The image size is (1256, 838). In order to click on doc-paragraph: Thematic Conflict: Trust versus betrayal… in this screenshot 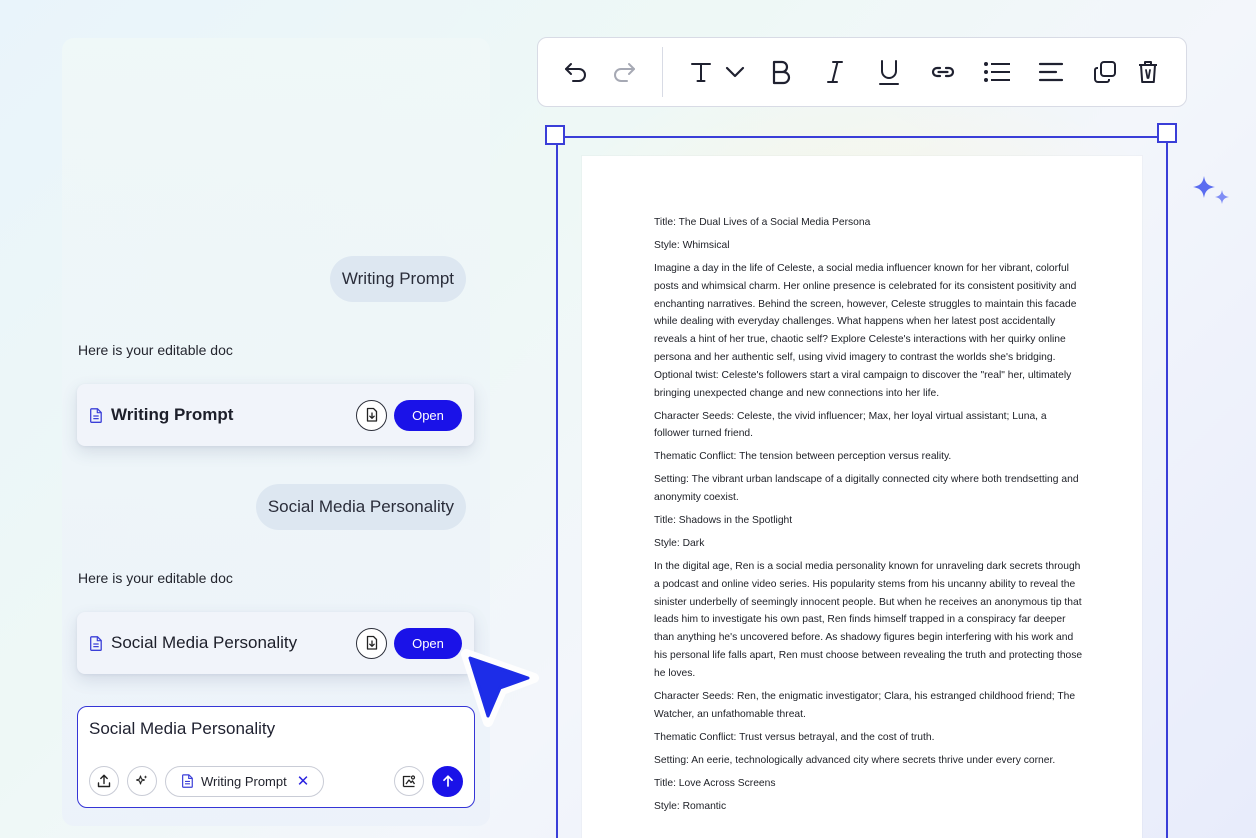, I will do `click(869, 738)`.